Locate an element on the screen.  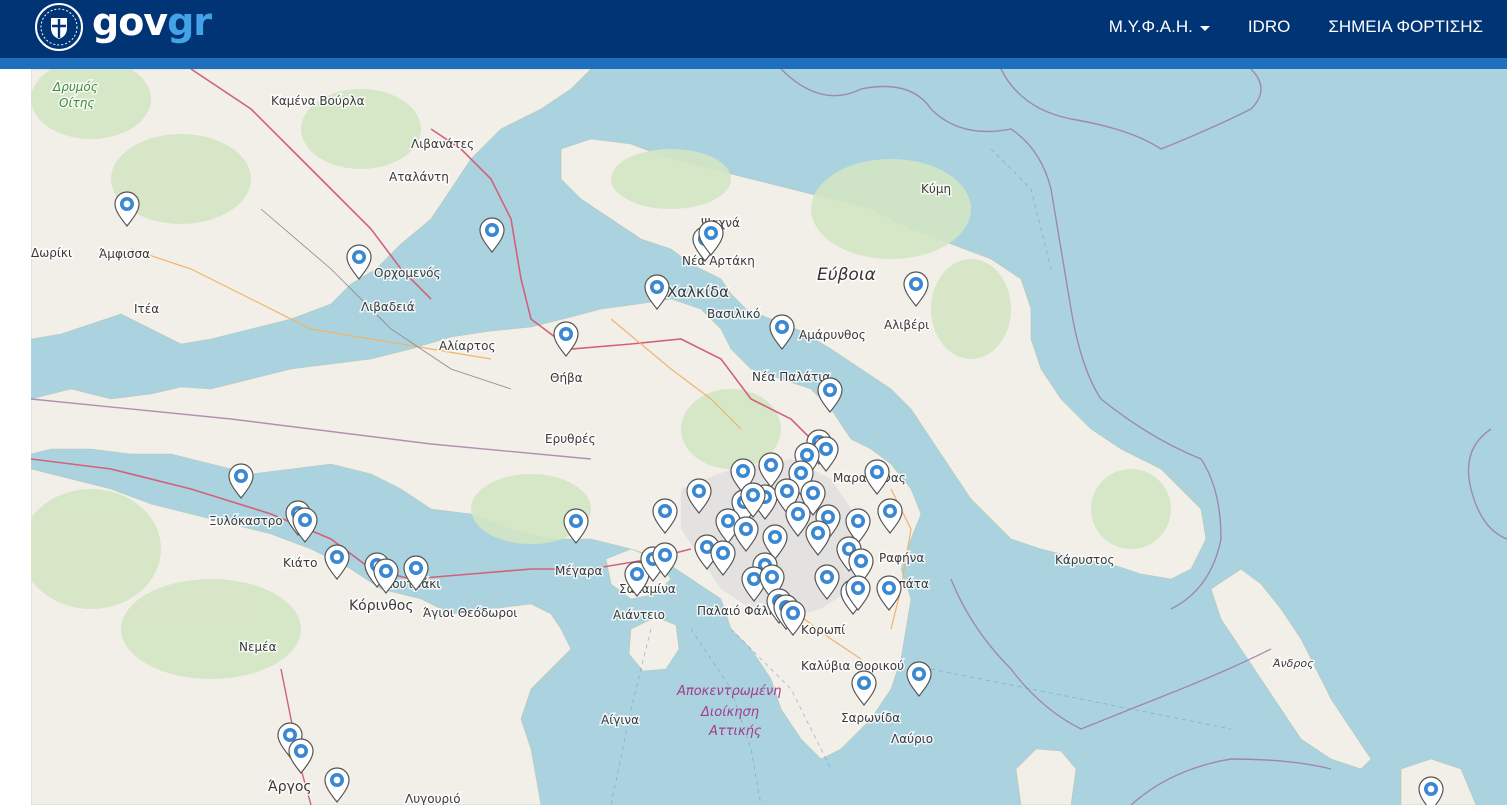
nav-item-charging-points: ΣΗΜΕΙΑ ΦΟΡΤΙΣΗΣ is located at coordinates (1405, 27).